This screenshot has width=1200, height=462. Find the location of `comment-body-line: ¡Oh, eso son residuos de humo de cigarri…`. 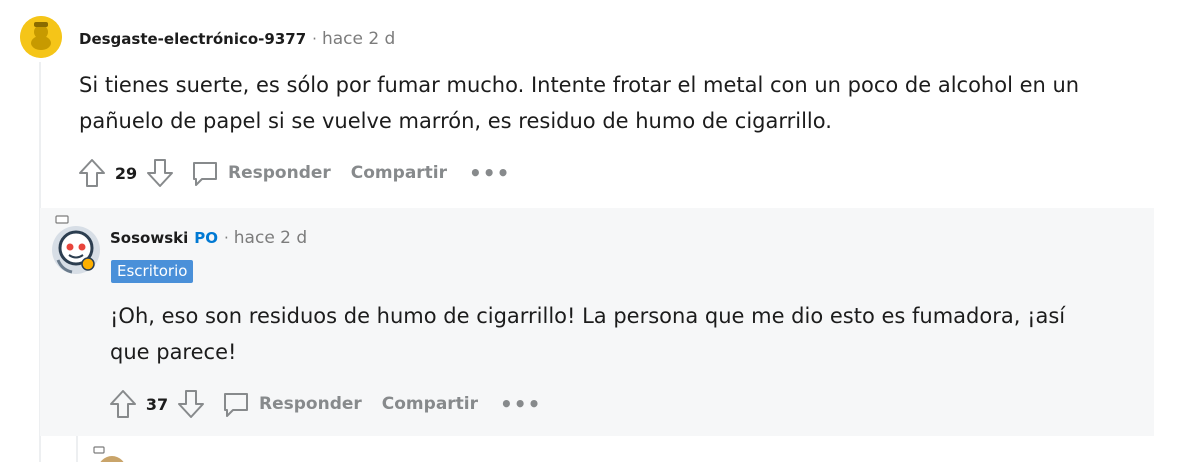

comment-body-line: ¡Oh, eso son residuos de humo de cigarri… is located at coordinates (588, 316).